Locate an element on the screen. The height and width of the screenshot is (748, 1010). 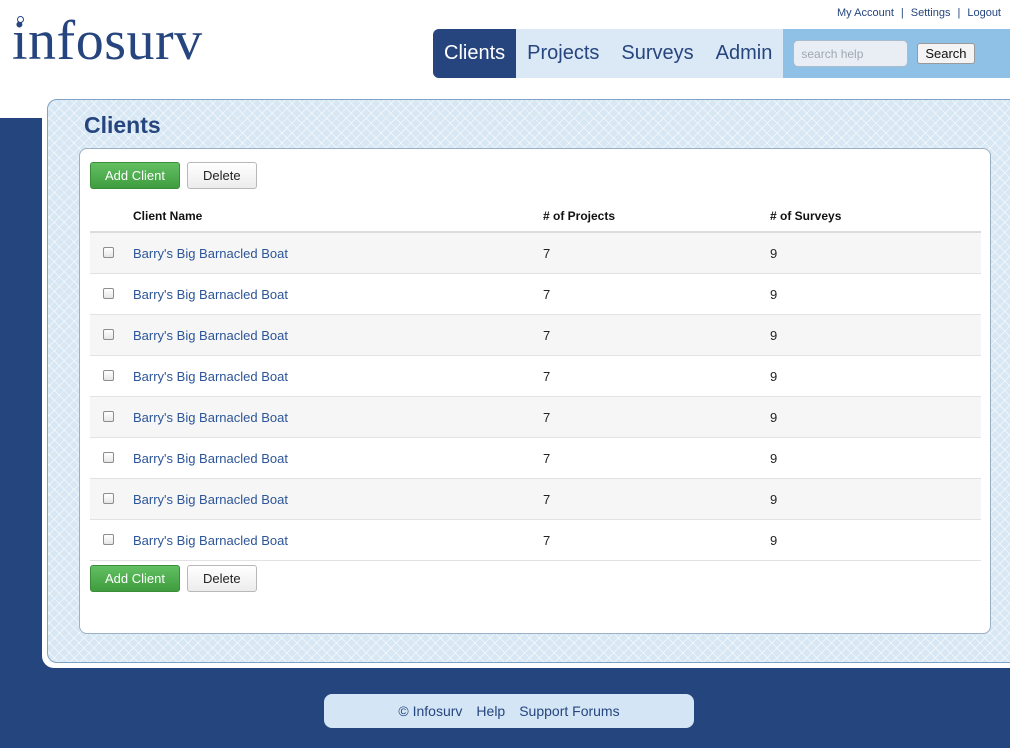
my-account-link: My Account is located at coordinates (865, 13).